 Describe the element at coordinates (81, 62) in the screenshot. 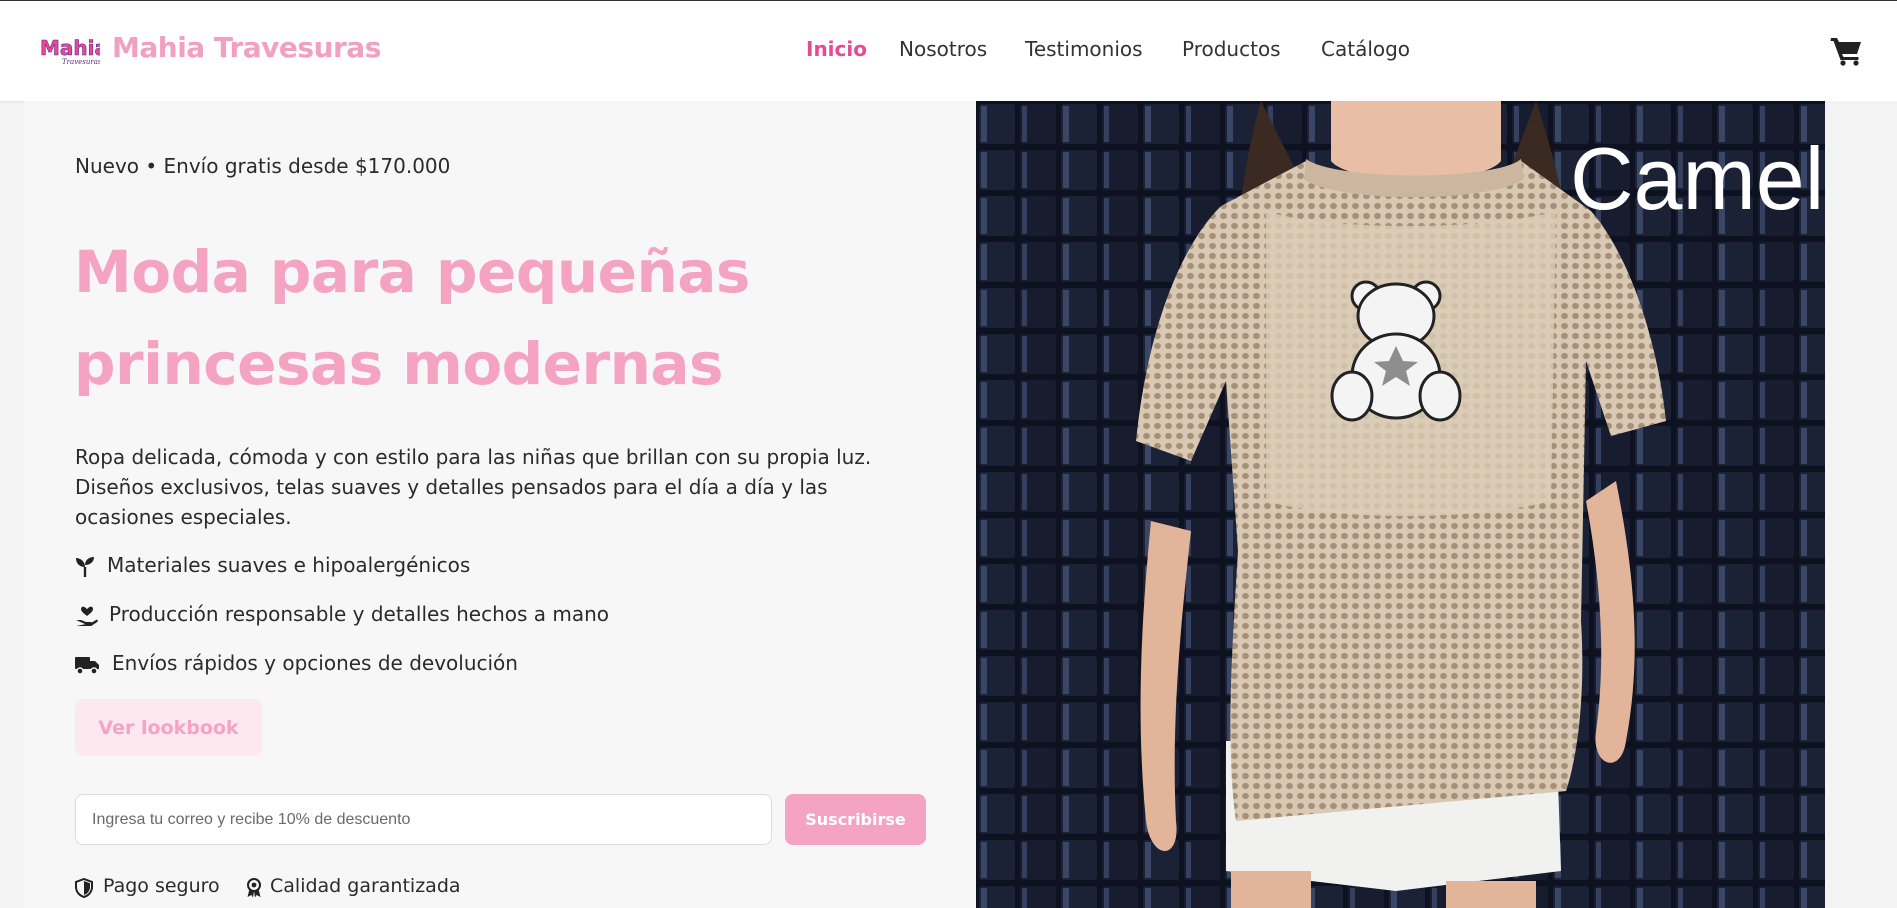

I see `logo-subtext: Travesuras` at that location.